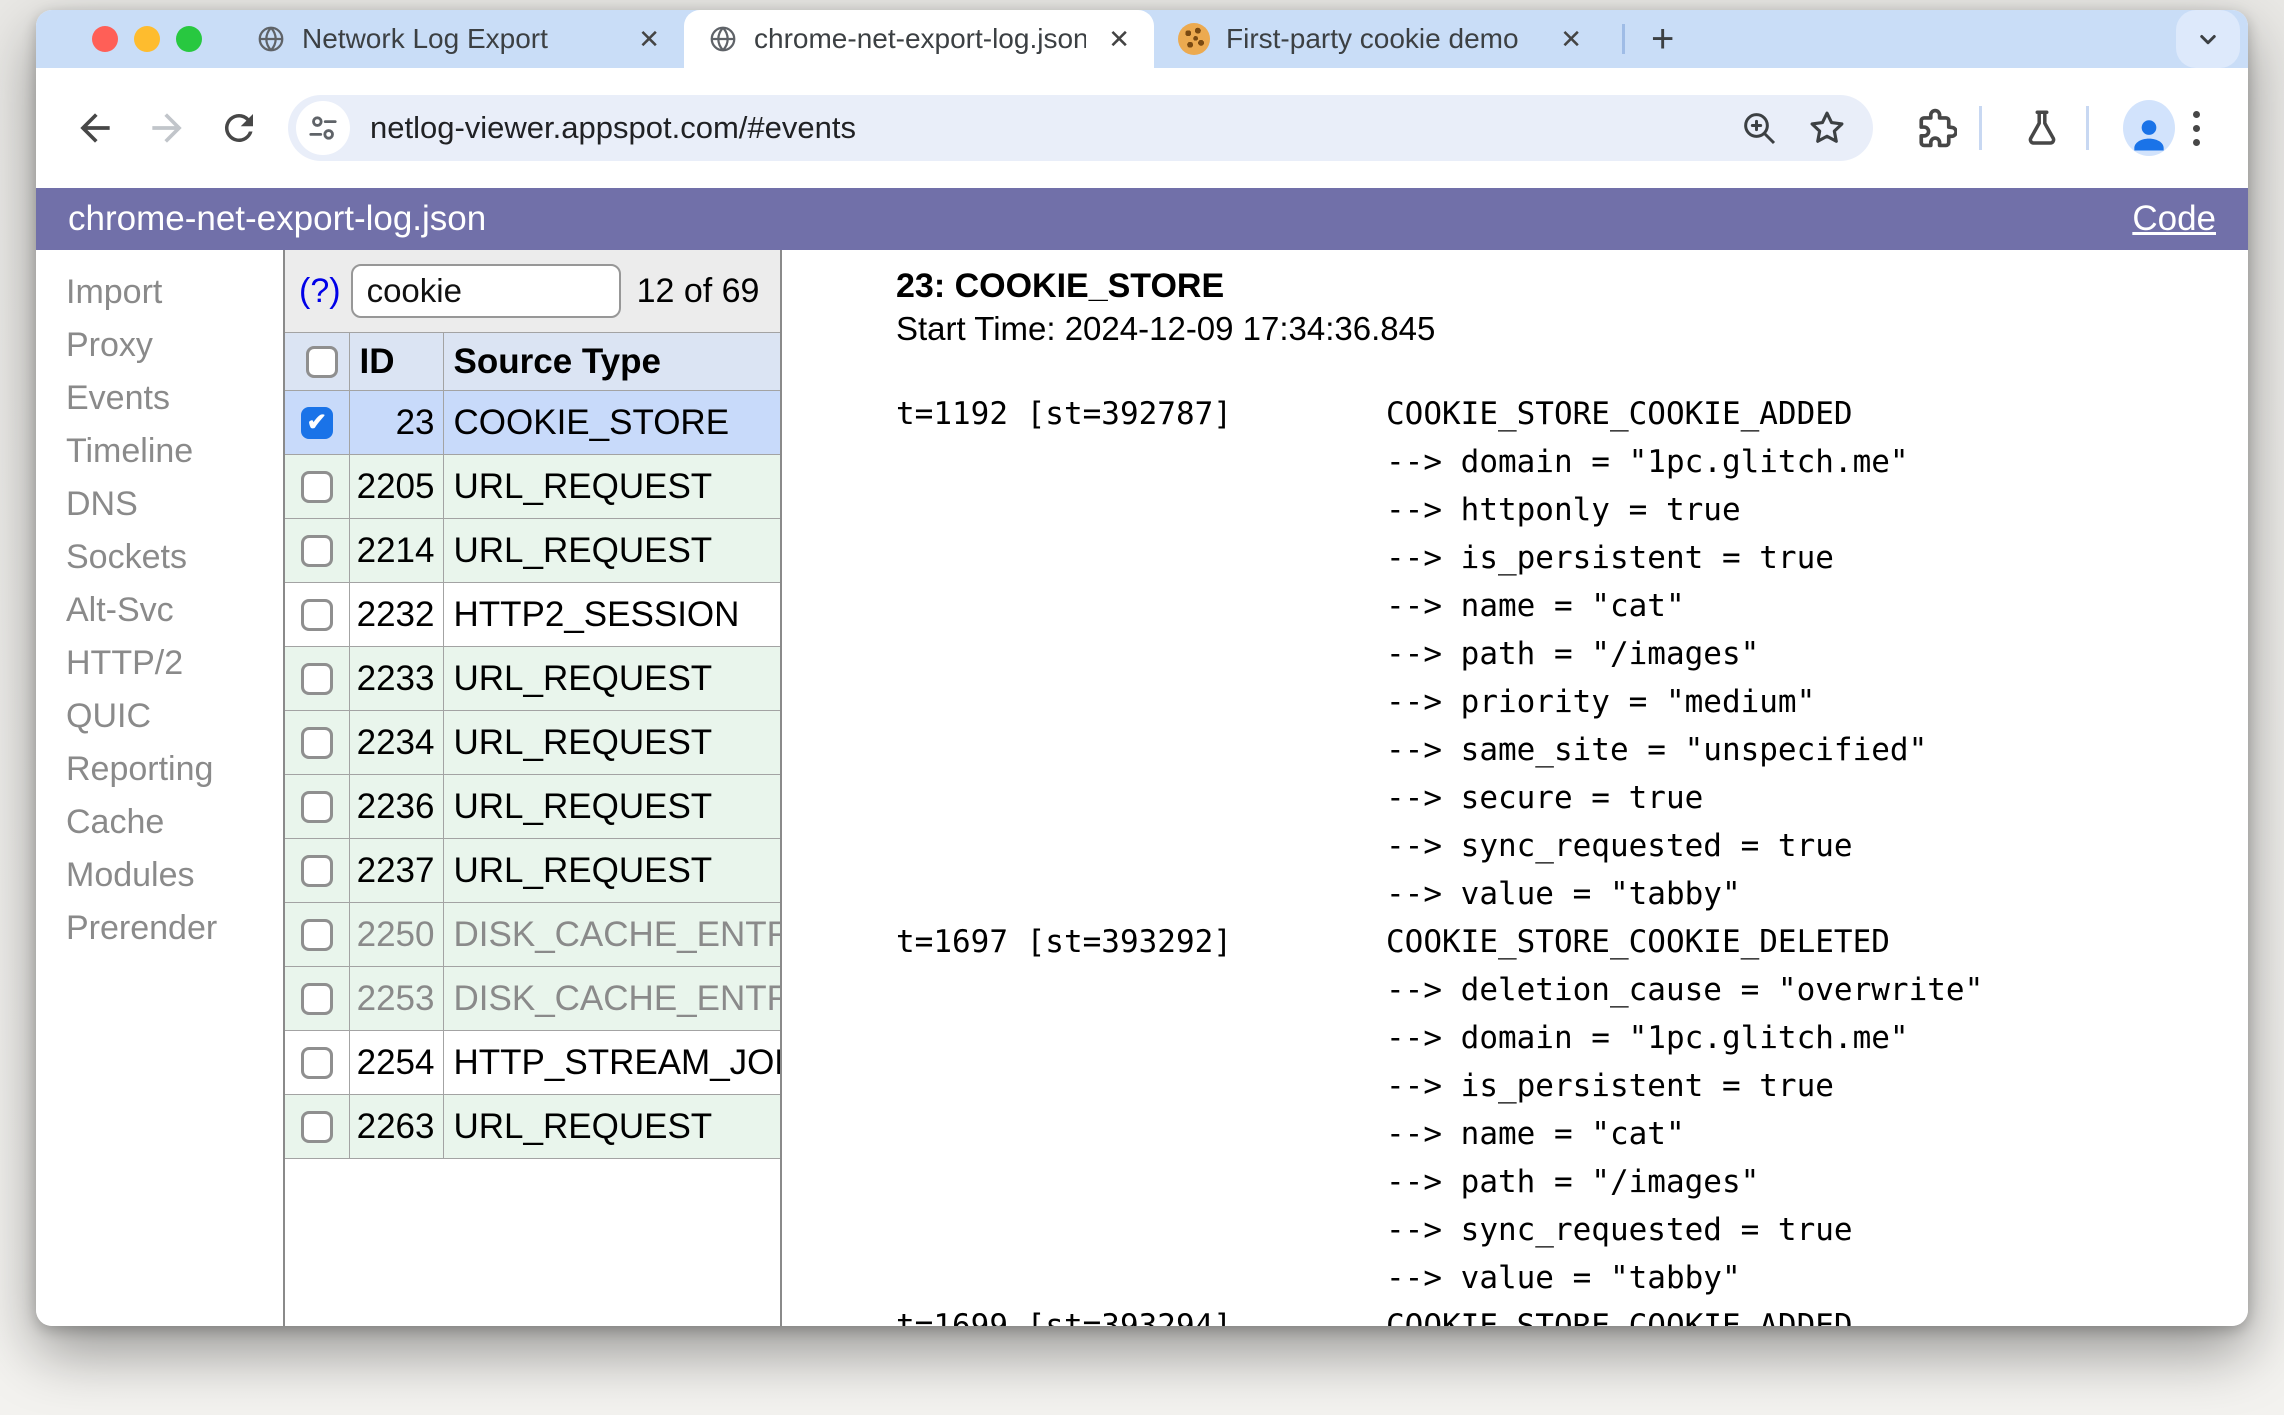 The image size is (2284, 1415). What do you see at coordinates (1064, 942) in the screenshot?
I see `log-timestamp: t=1697 [st=393292]` at bounding box center [1064, 942].